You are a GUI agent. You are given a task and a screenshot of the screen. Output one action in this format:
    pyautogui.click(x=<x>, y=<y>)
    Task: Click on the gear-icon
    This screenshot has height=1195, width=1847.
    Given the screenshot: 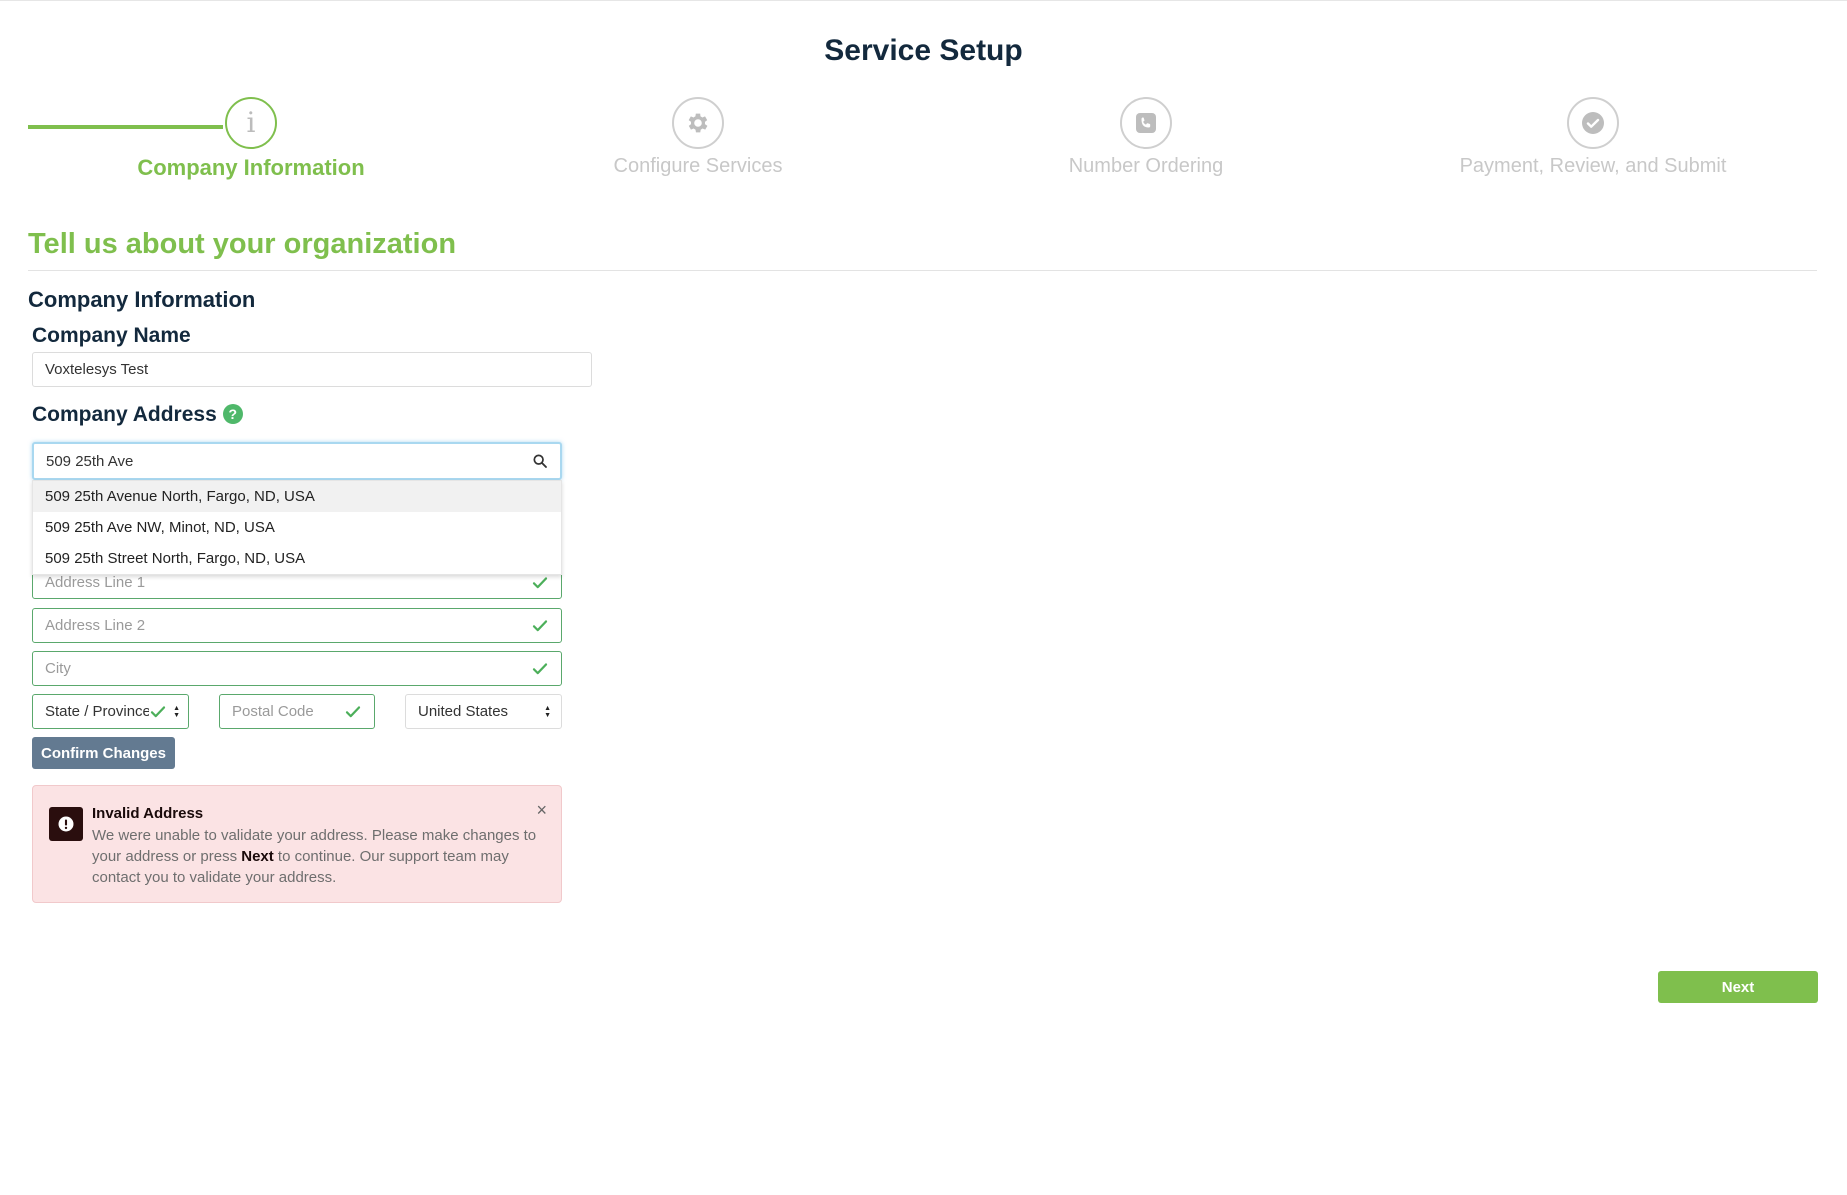 What is the action you would take?
    pyautogui.click(x=698, y=123)
    